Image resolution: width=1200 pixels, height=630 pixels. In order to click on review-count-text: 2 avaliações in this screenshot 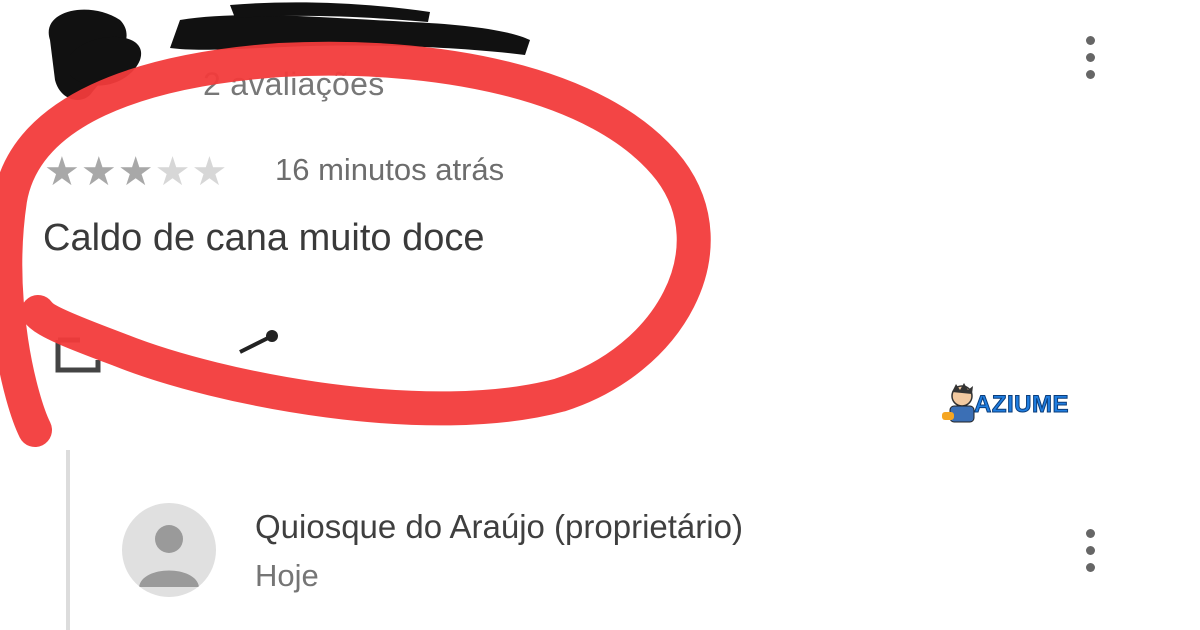, I will do `click(294, 84)`.